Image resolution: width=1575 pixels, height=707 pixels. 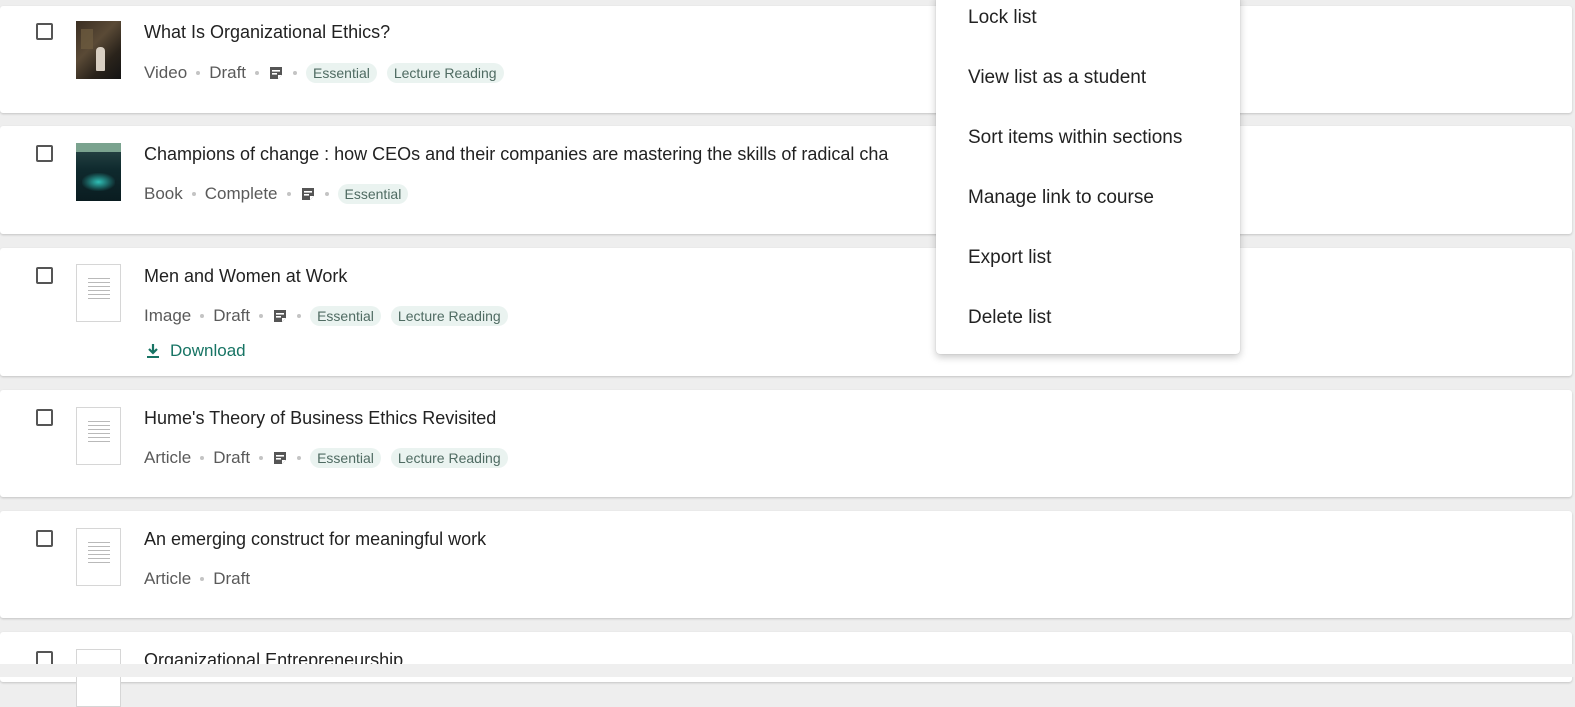 What do you see at coordinates (267, 32) in the screenshot?
I see `item-title: What Is Organizational Ethics?` at bounding box center [267, 32].